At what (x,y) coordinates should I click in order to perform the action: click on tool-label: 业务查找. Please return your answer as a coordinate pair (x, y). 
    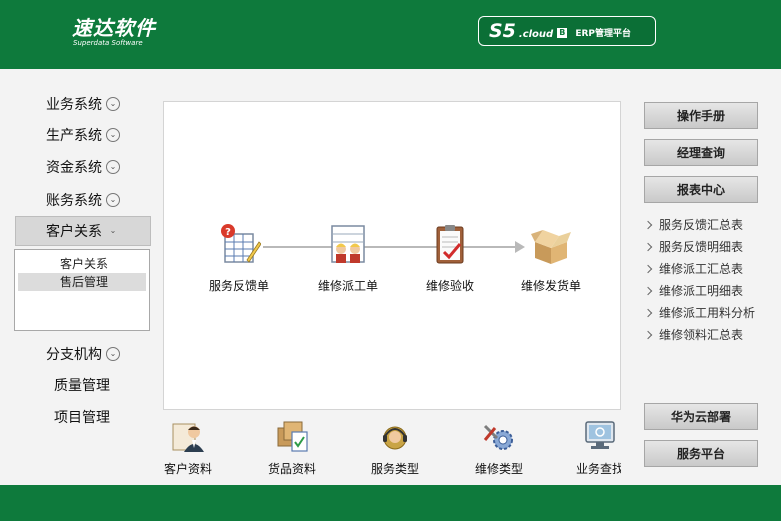
    Looking at the image, I should click on (598, 469).